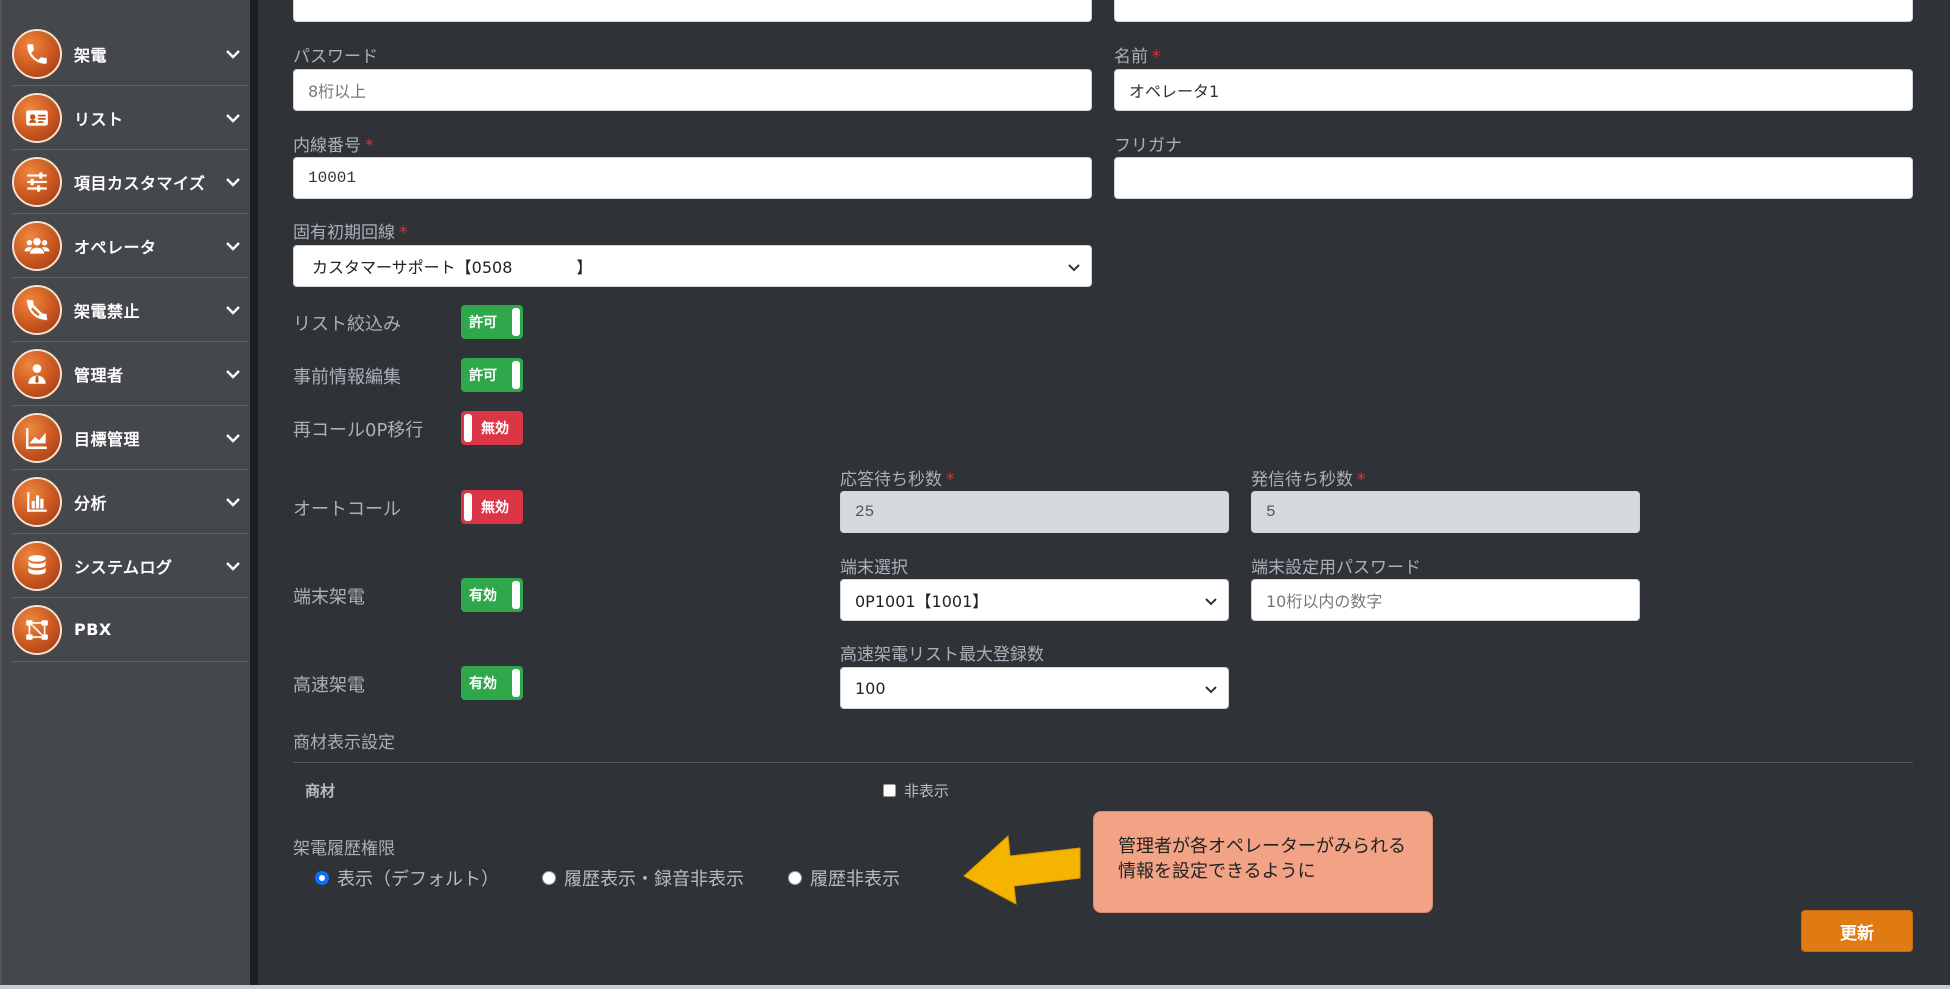 This screenshot has height=989, width=1950. I want to click on pre-info-edit-toggle: 許可, so click(492, 375).